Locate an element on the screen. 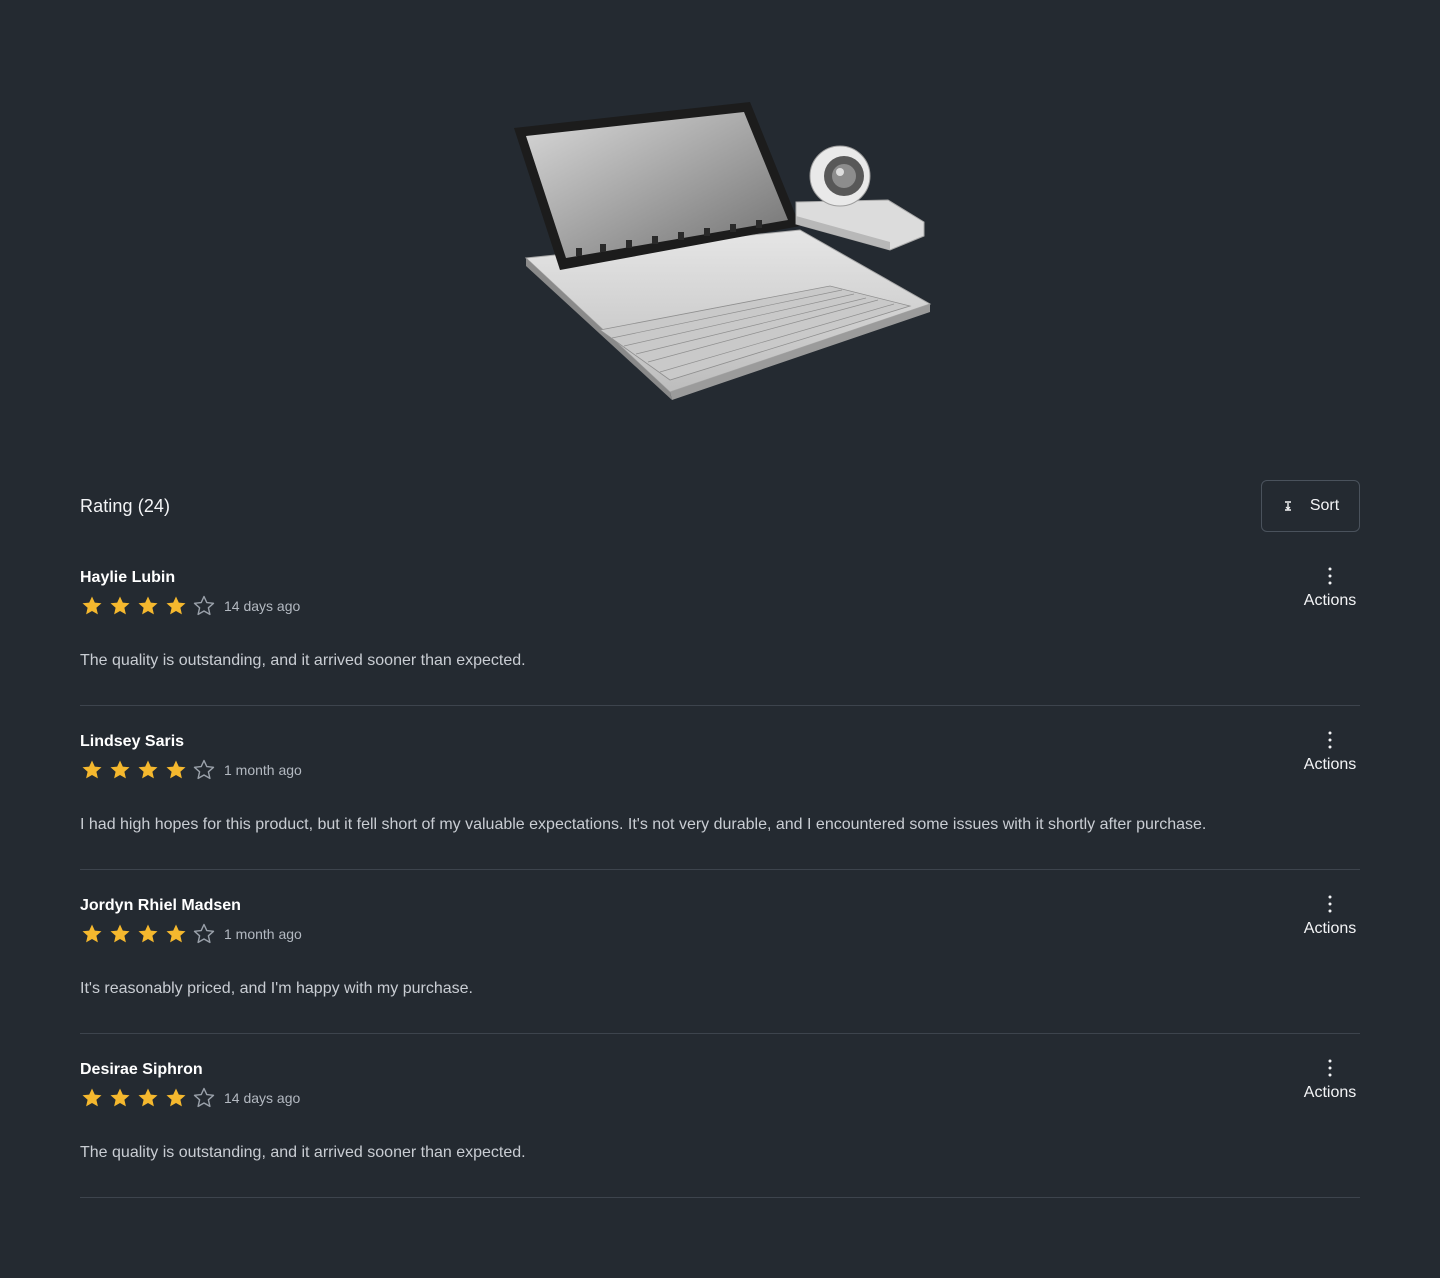 This screenshot has height=1278, width=1440. sort-icon is located at coordinates (1287, 506).